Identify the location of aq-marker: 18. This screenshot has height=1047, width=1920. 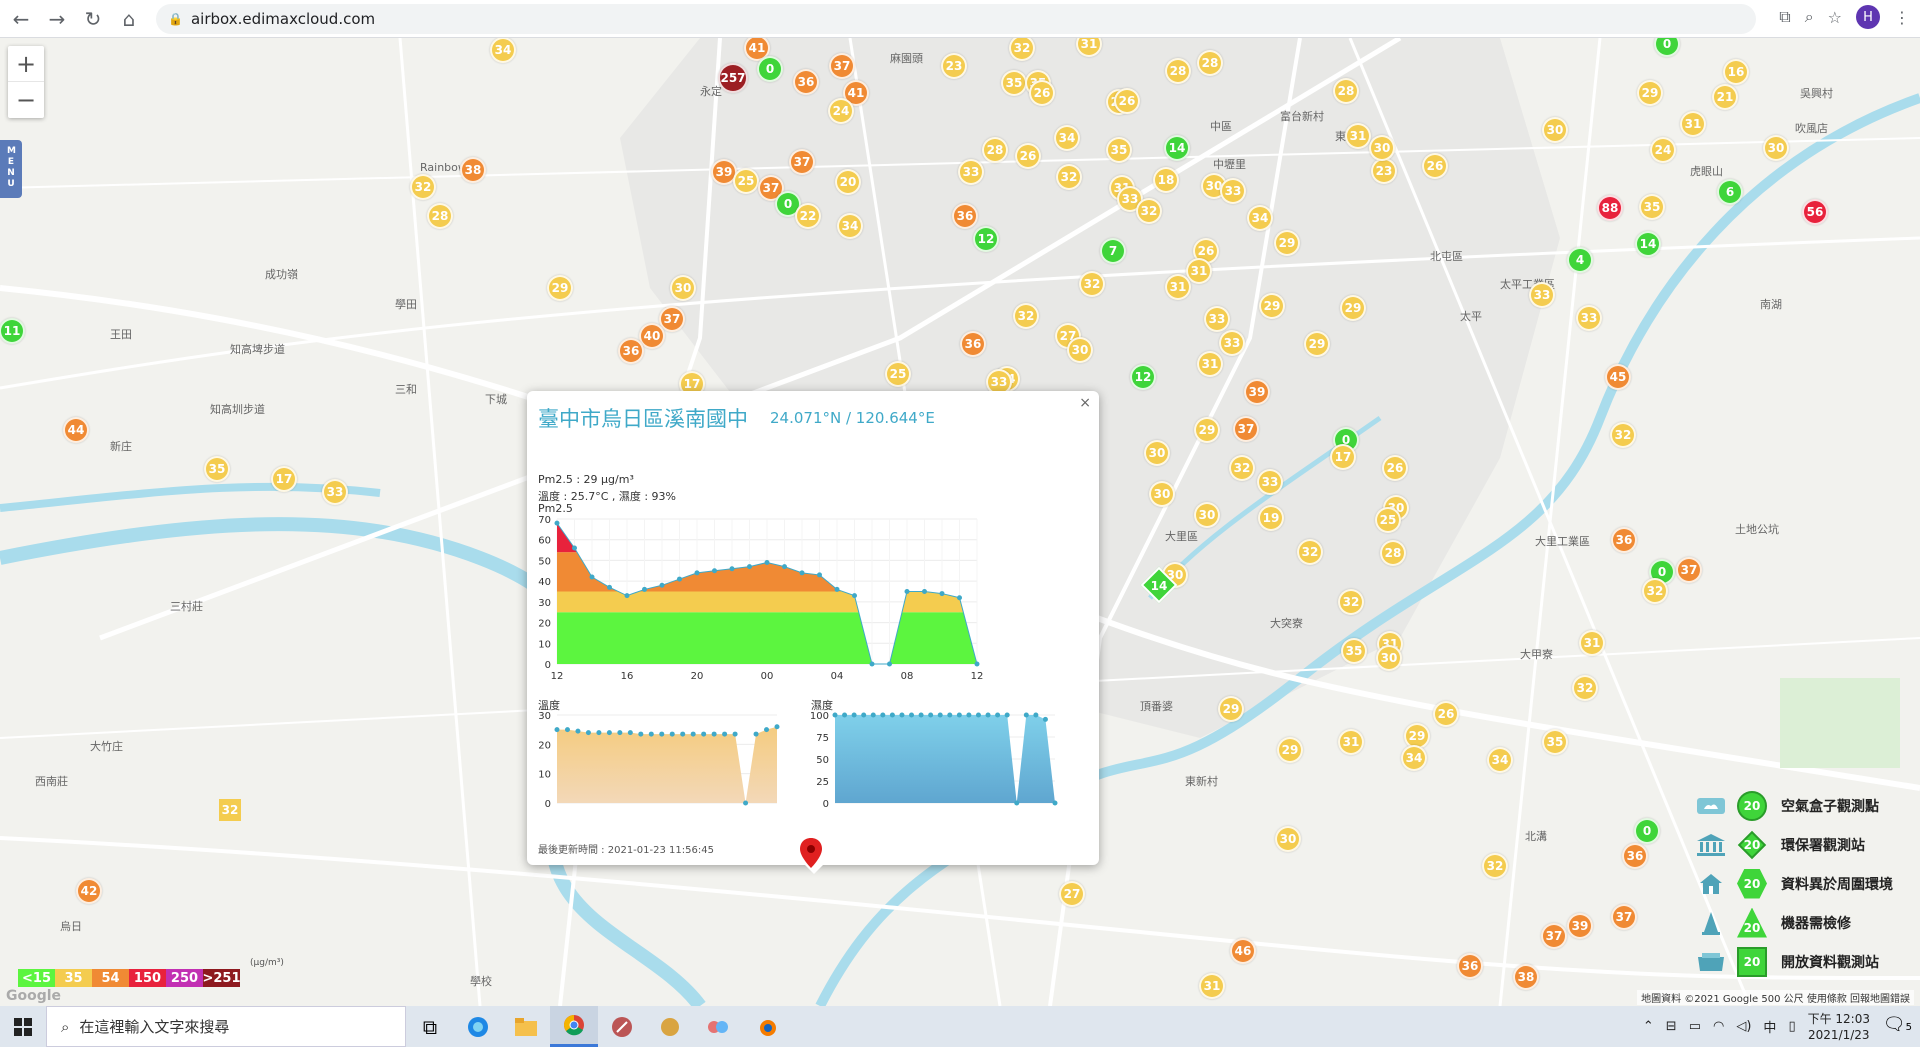
(1166, 180).